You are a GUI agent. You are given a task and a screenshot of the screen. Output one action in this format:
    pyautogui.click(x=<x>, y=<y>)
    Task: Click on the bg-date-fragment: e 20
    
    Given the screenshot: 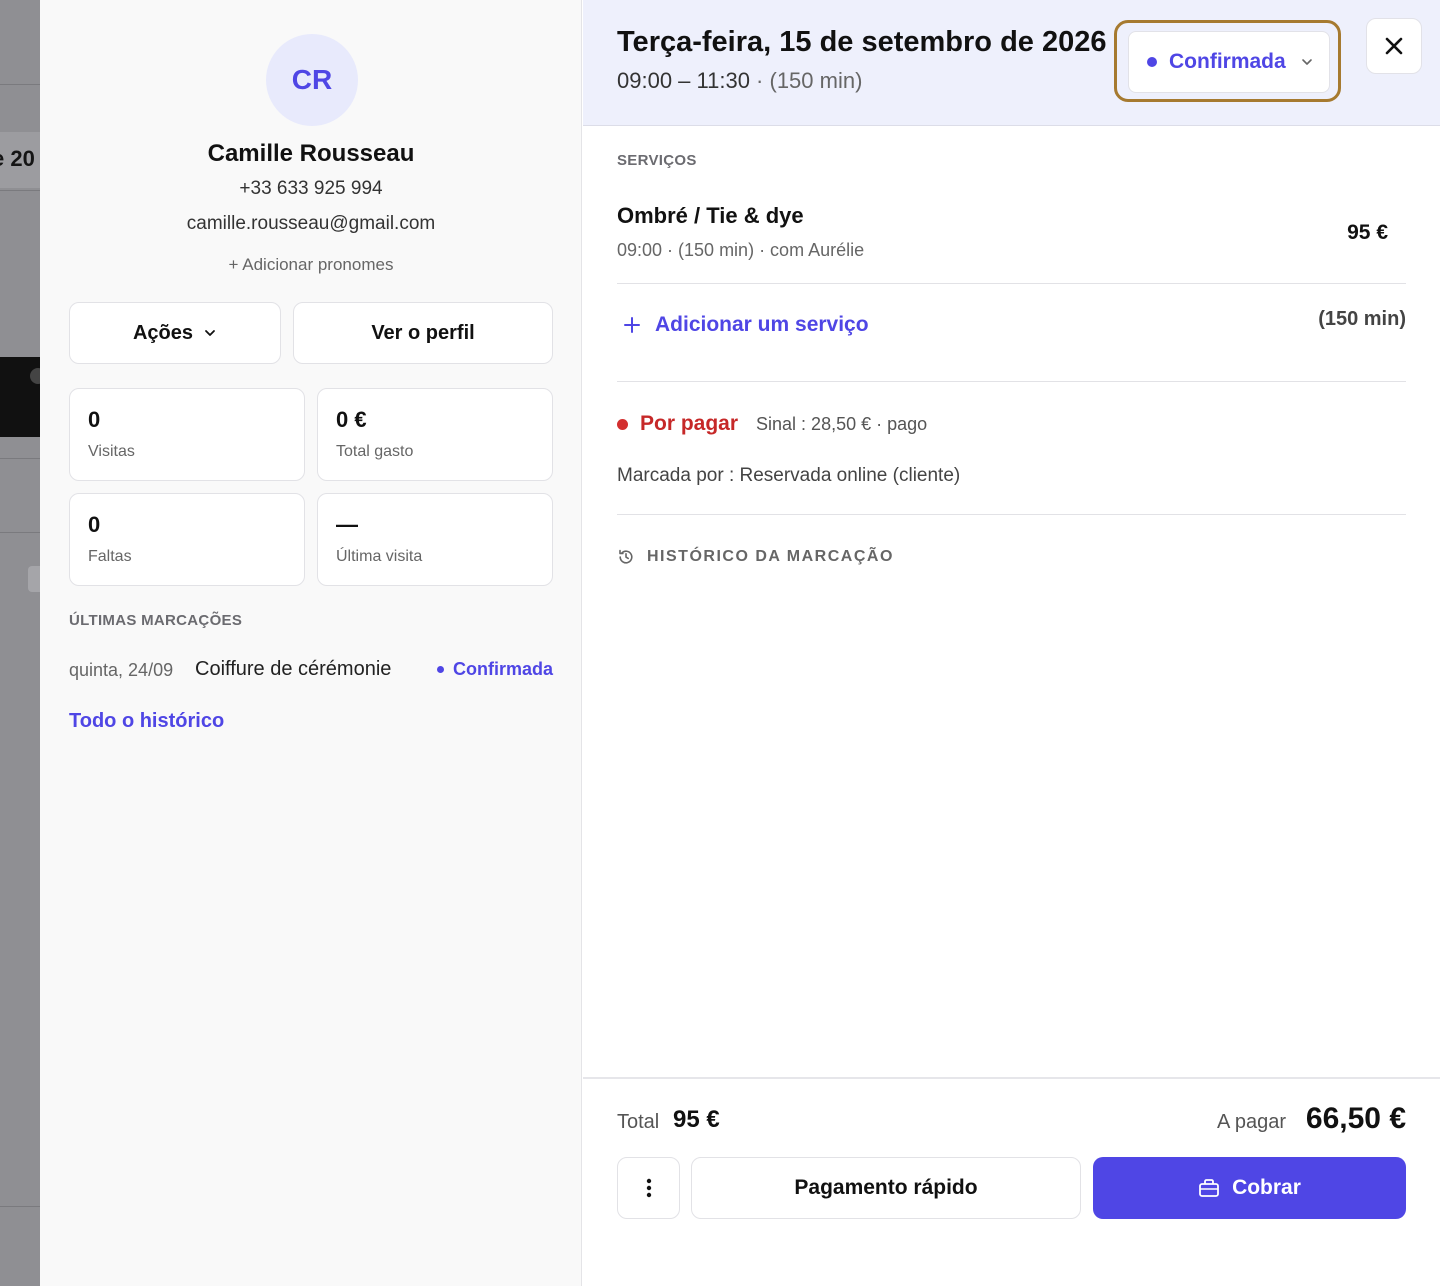 What is the action you would take?
    pyautogui.click(x=17, y=158)
    